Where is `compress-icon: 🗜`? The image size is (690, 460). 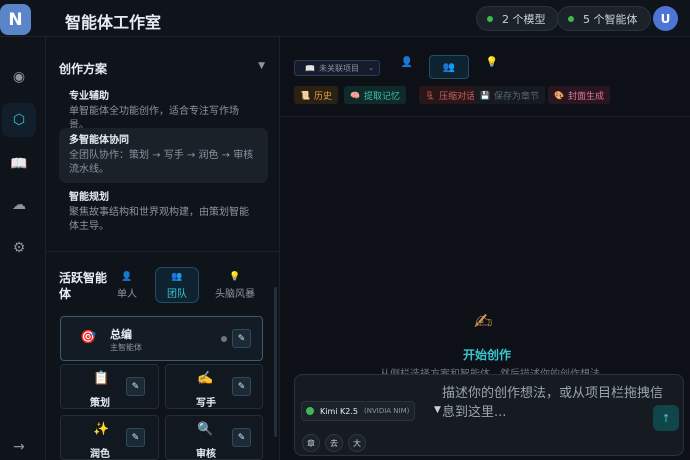
compress-icon: 🗜 is located at coordinates (430, 95).